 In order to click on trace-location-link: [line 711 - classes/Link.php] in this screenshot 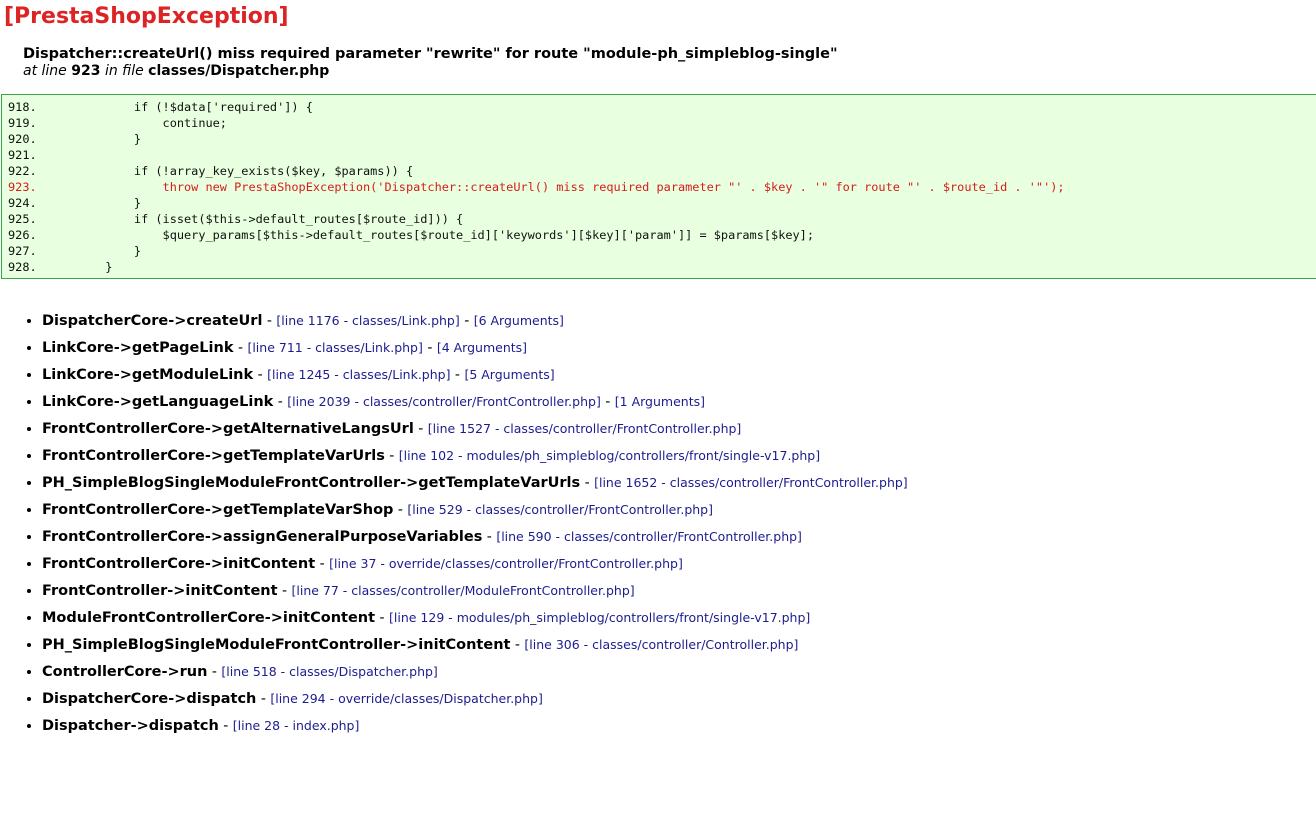, I will do `click(334, 347)`.